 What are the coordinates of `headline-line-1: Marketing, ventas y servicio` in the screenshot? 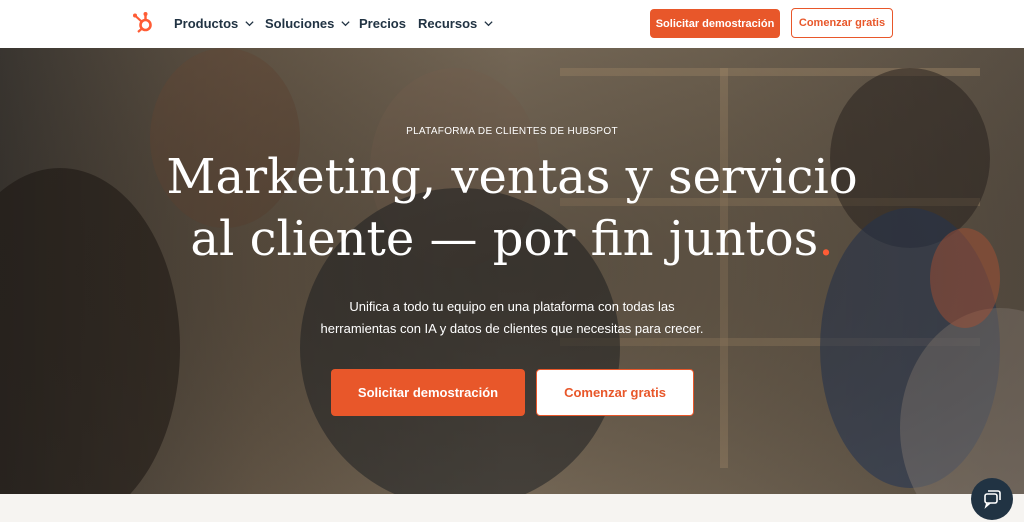 It's located at (512, 177).